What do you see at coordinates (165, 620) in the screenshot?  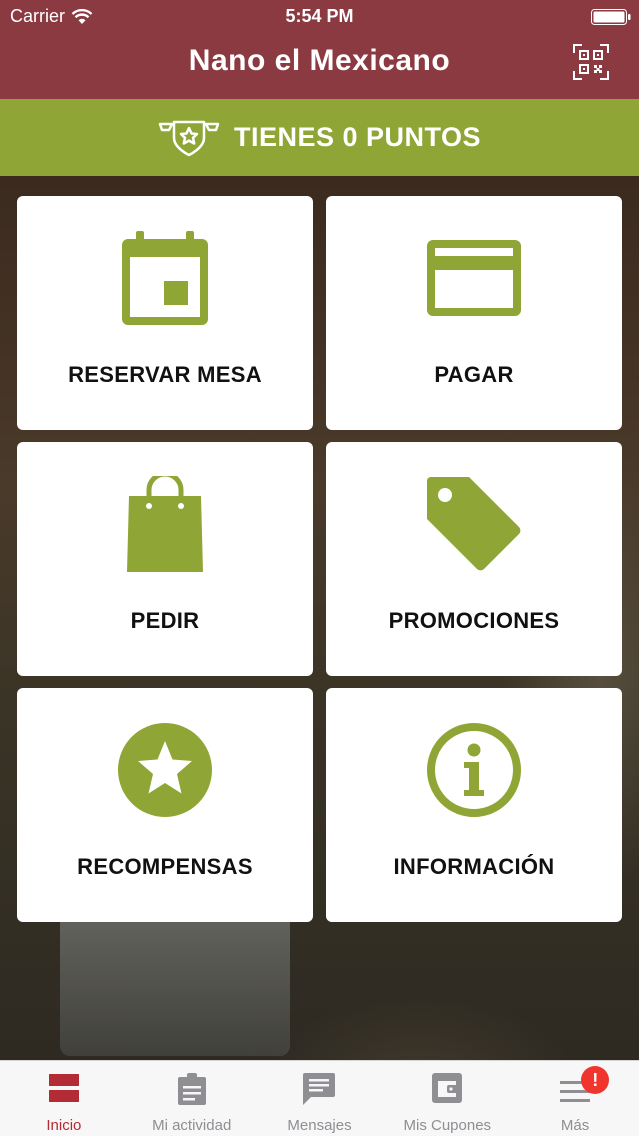 I see `tile-label: PEDIR` at bounding box center [165, 620].